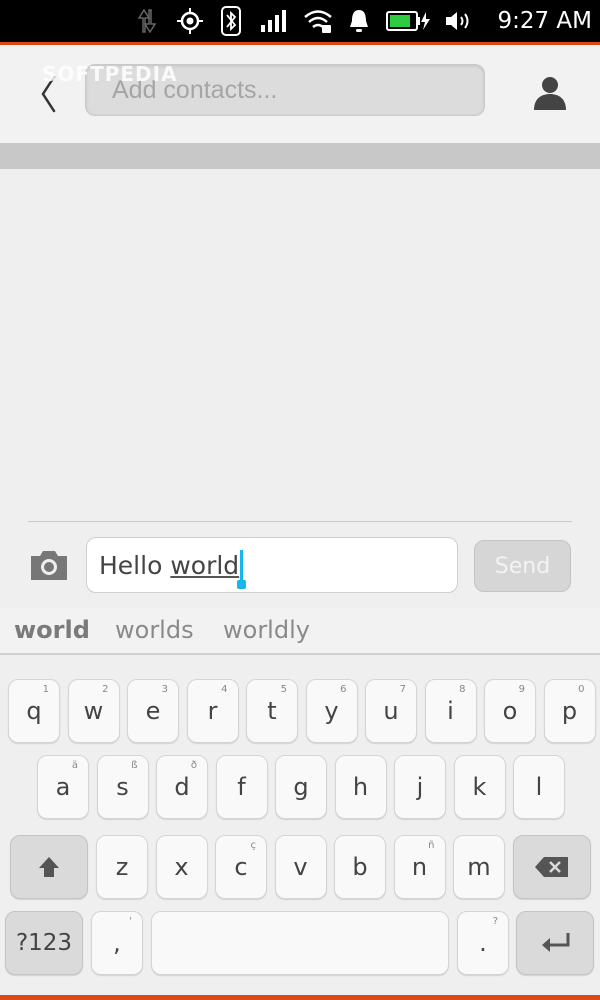 The image size is (600, 1000). What do you see at coordinates (45, 689) in the screenshot?
I see `key-alt-label: 1` at bounding box center [45, 689].